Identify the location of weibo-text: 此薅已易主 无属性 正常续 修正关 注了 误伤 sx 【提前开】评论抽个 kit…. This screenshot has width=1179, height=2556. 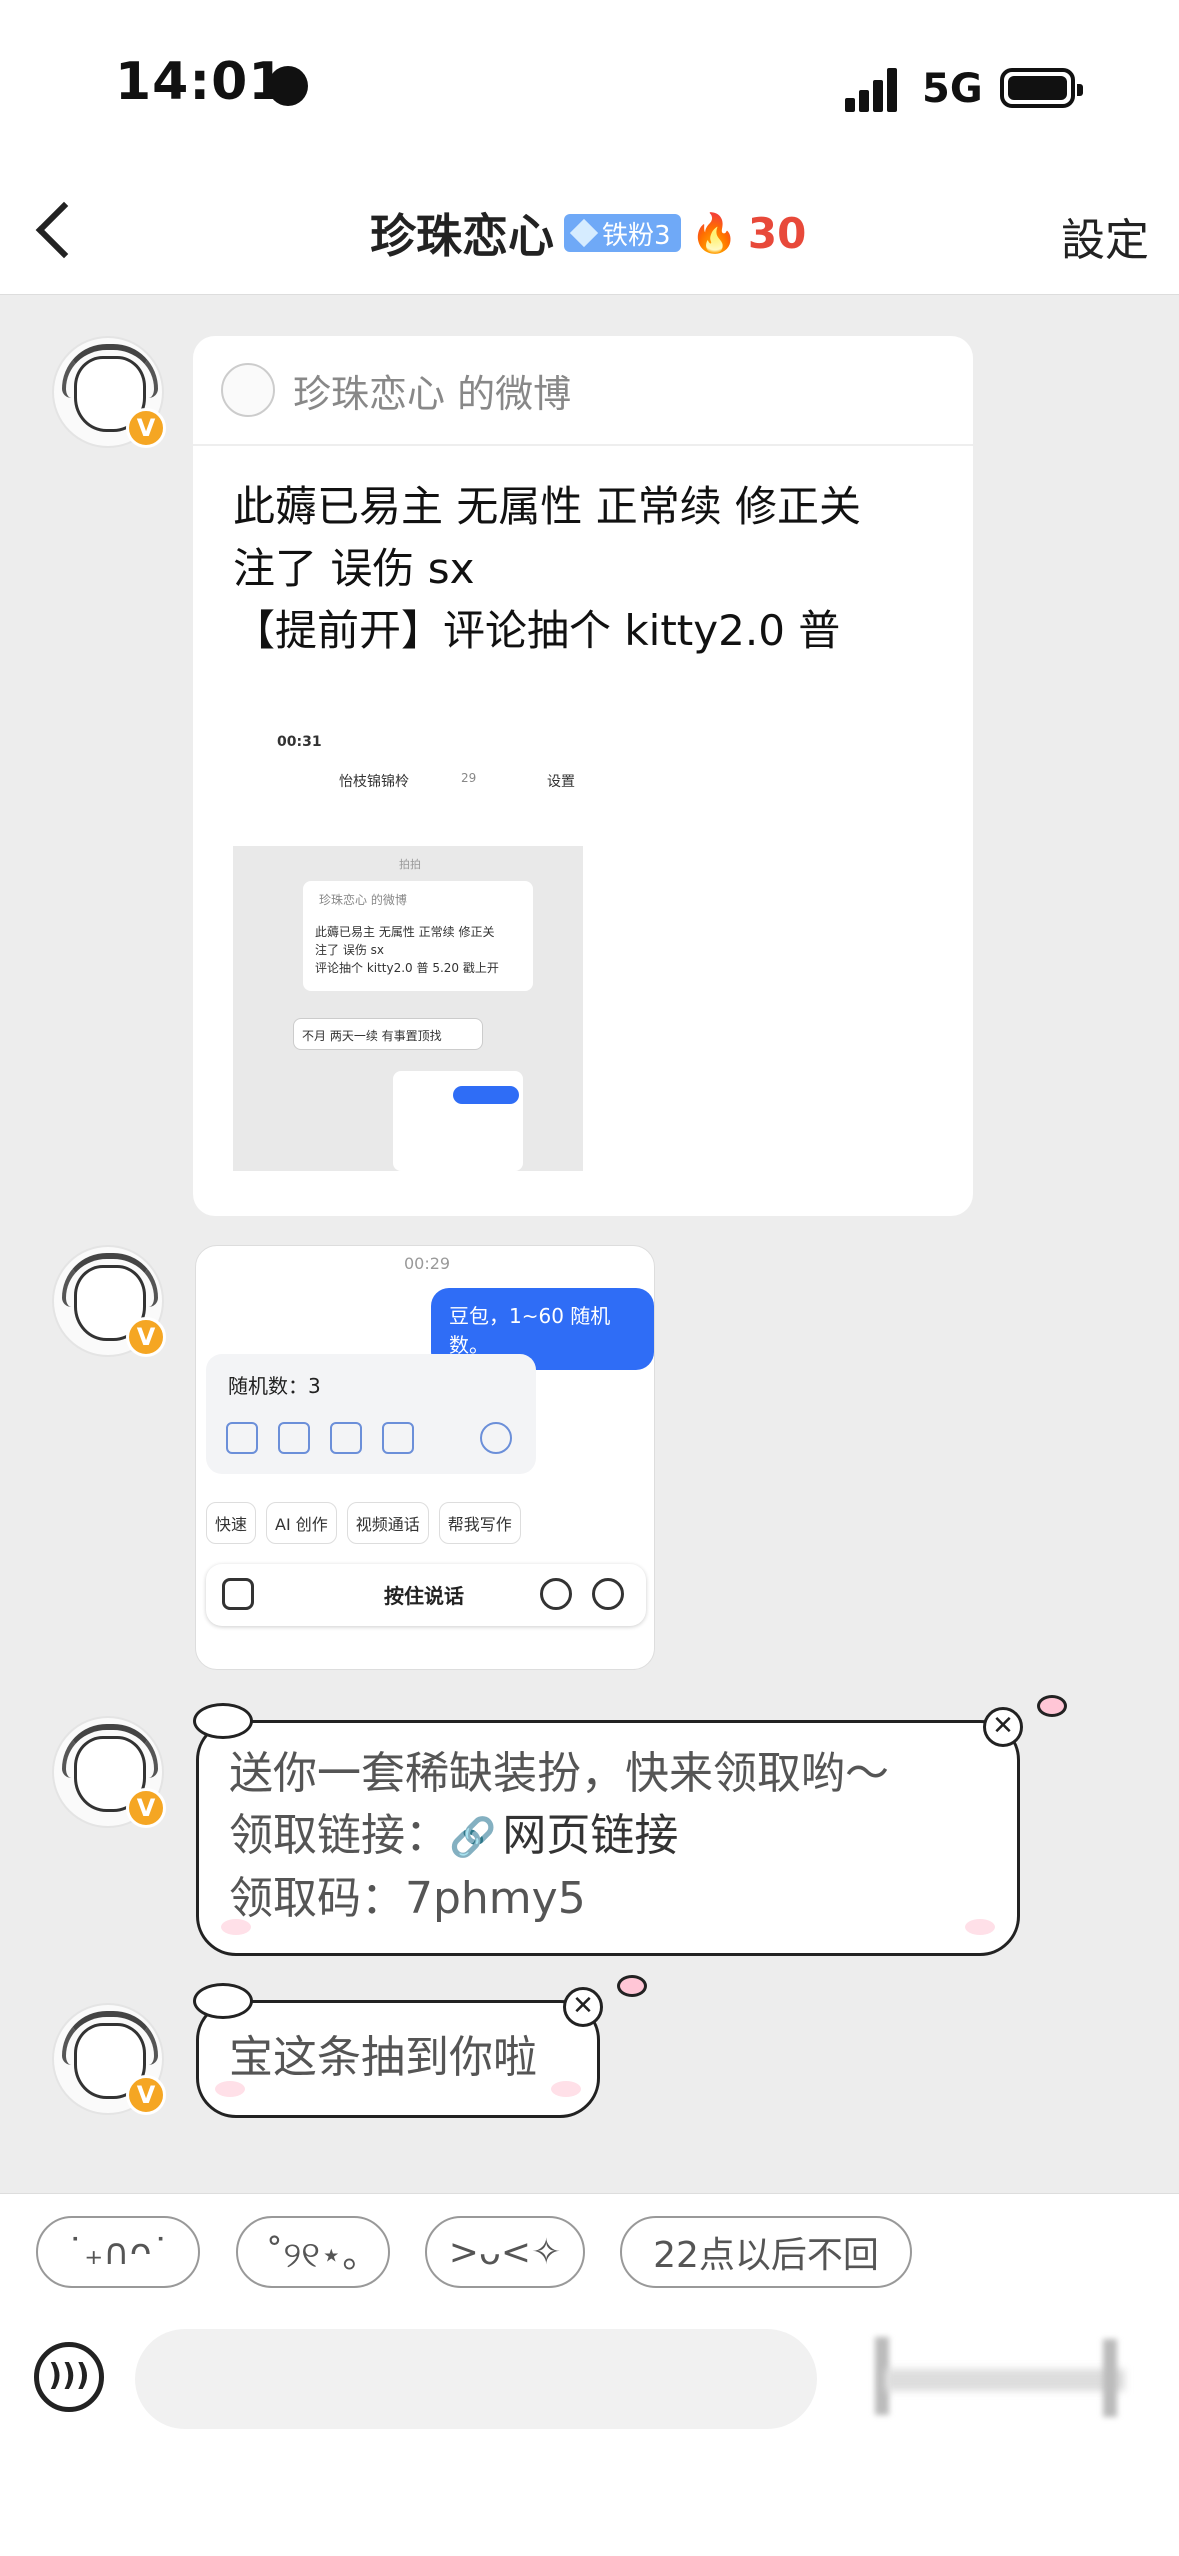
(547, 568).